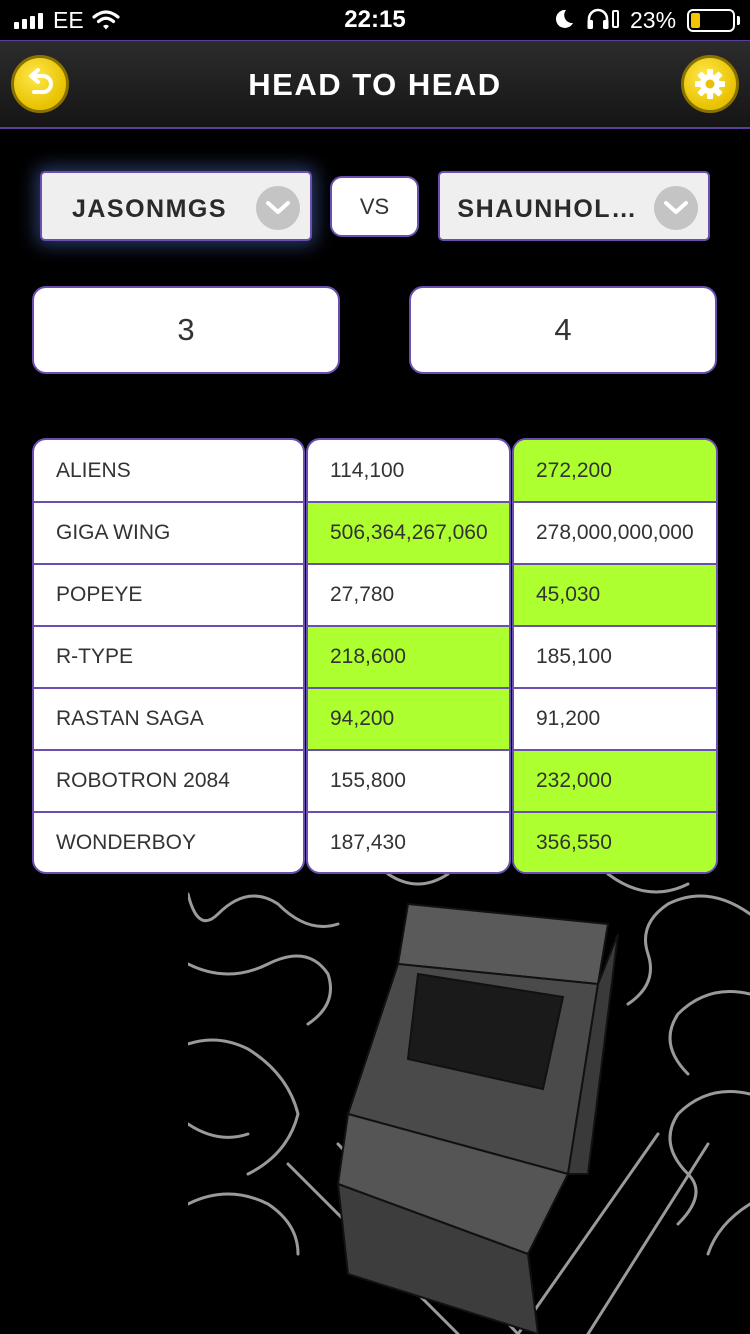 The image size is (750, 1334). I want to click on settings-button, so click(710, 84).